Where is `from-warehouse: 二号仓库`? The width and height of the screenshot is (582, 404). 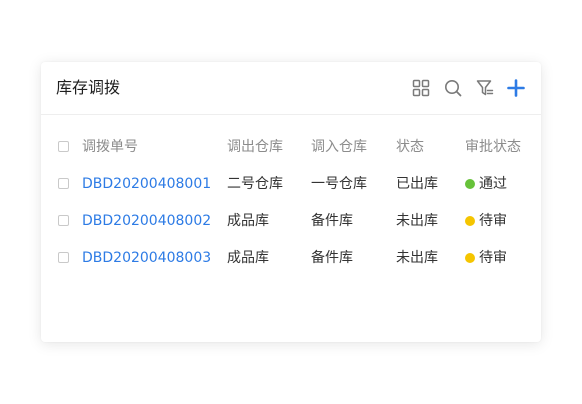
from-warehouse: 二号仓库 is located at coordinates (255, 184).